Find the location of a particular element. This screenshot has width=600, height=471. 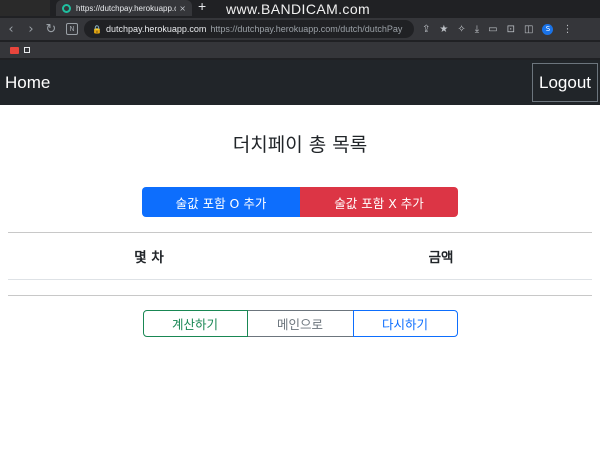

forward-icon: › is located at coordinates (31, 29).